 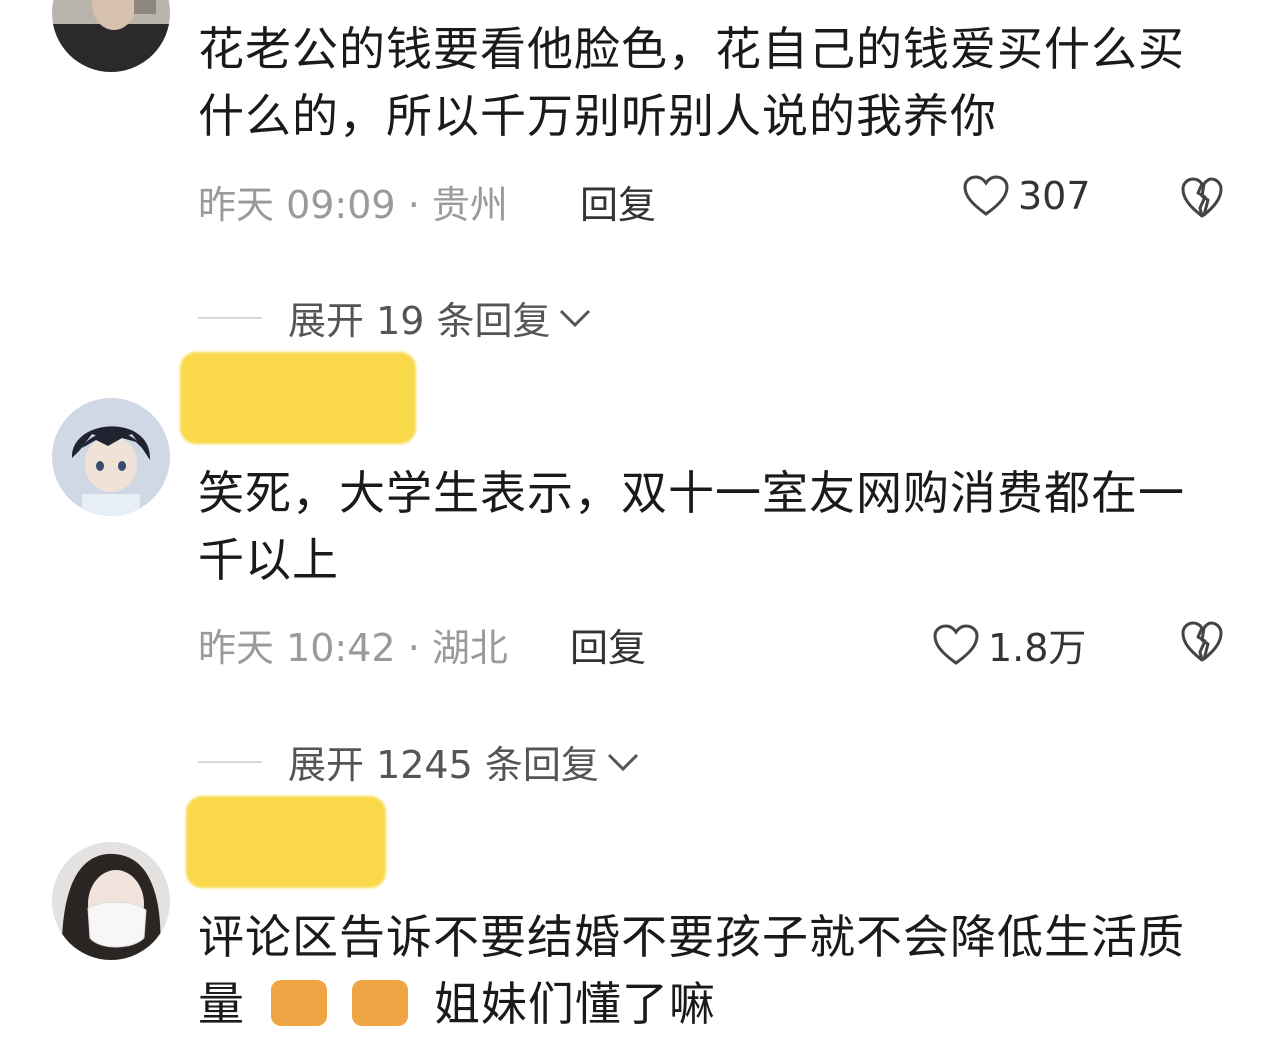 I want to click on expand-replies-label: 展开 1245 条回复, so click(x=443, y=765).